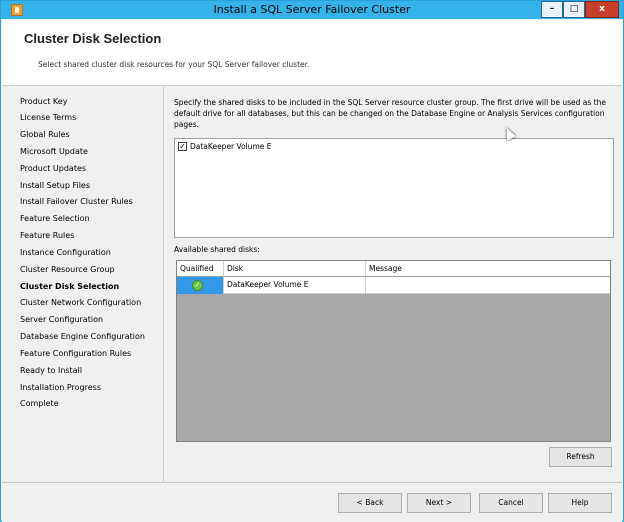 This screenshot has height=522, width=624. Describe the element at coordinates (61, 319) in the screenshot. I see `sidebar-item-server-configuration: Server Configuration` at that location.